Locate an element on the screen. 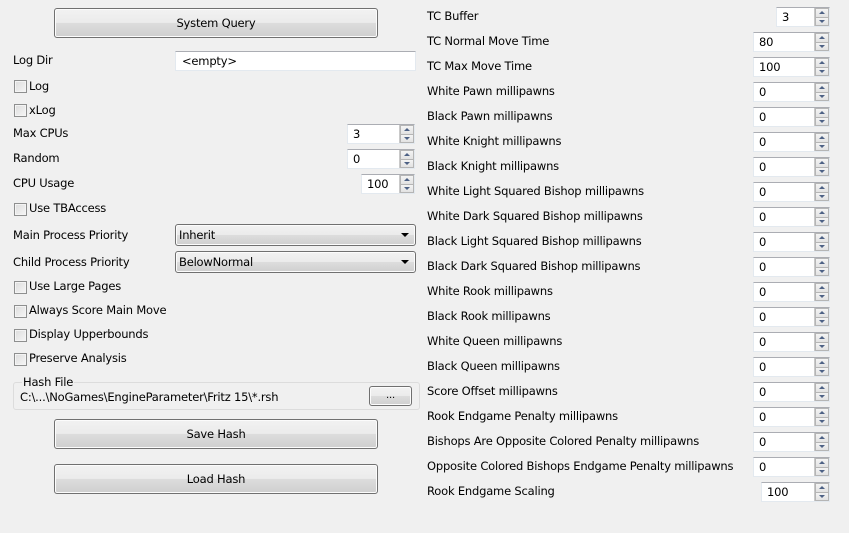 This screenshot has height=533, width=849. param-label: TC Normal Move Time is located at coordinates (488, 41).